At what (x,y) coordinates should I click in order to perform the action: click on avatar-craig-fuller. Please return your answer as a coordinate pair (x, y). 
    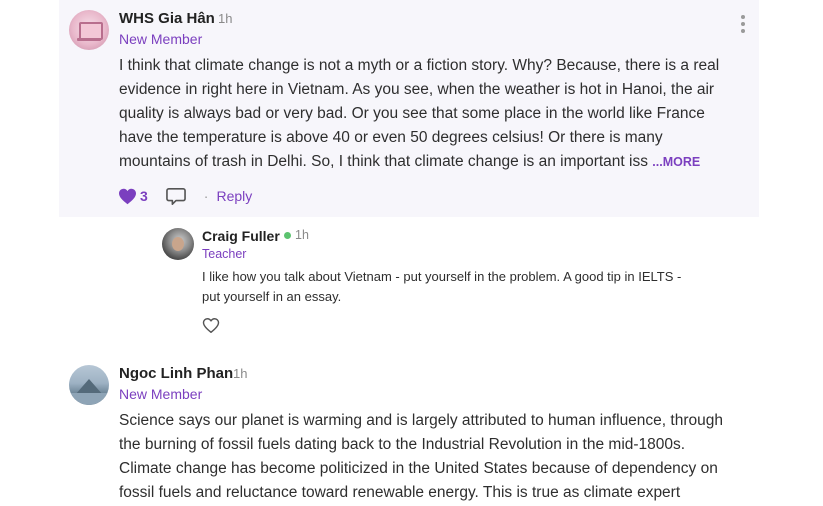
    Looking at the image, I should click on (178, 244).